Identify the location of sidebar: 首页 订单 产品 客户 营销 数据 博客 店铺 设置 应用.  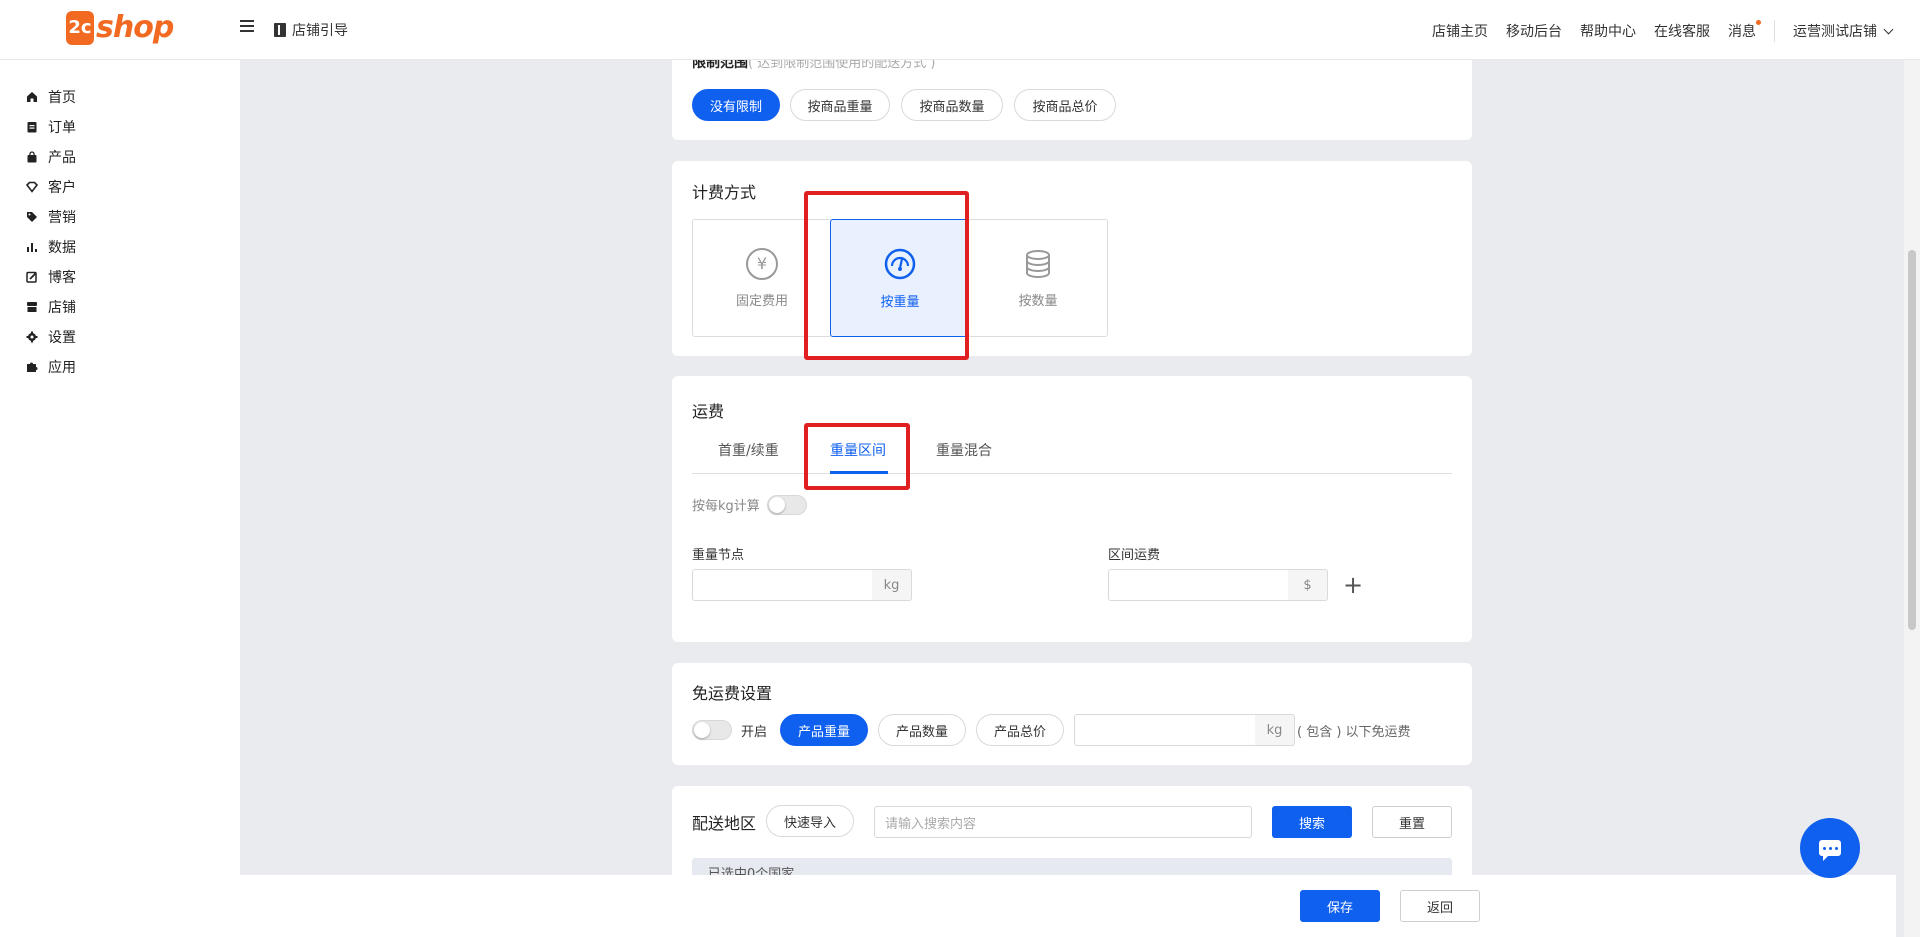
(120, 498).